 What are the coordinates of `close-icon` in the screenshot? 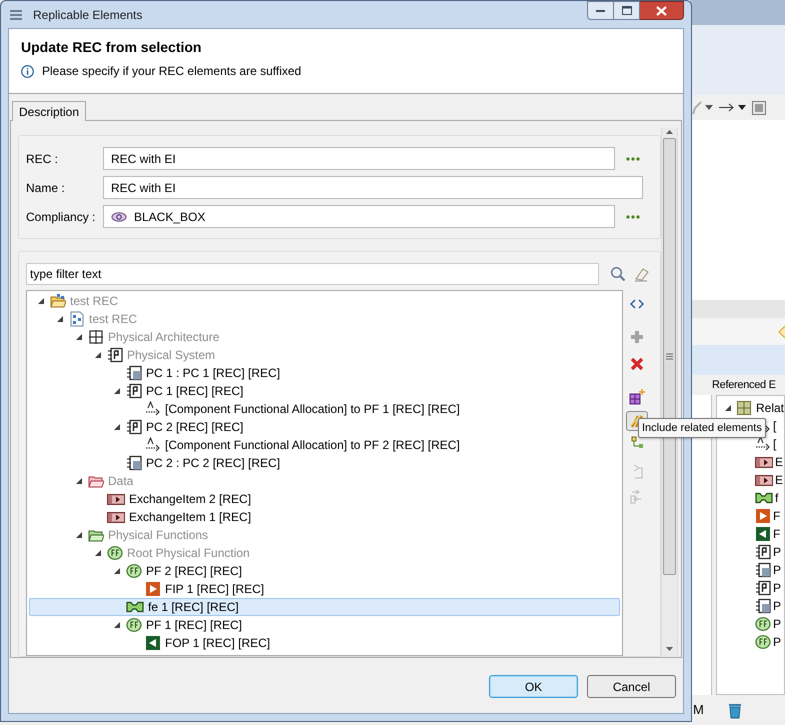 It's located at (661, 11).